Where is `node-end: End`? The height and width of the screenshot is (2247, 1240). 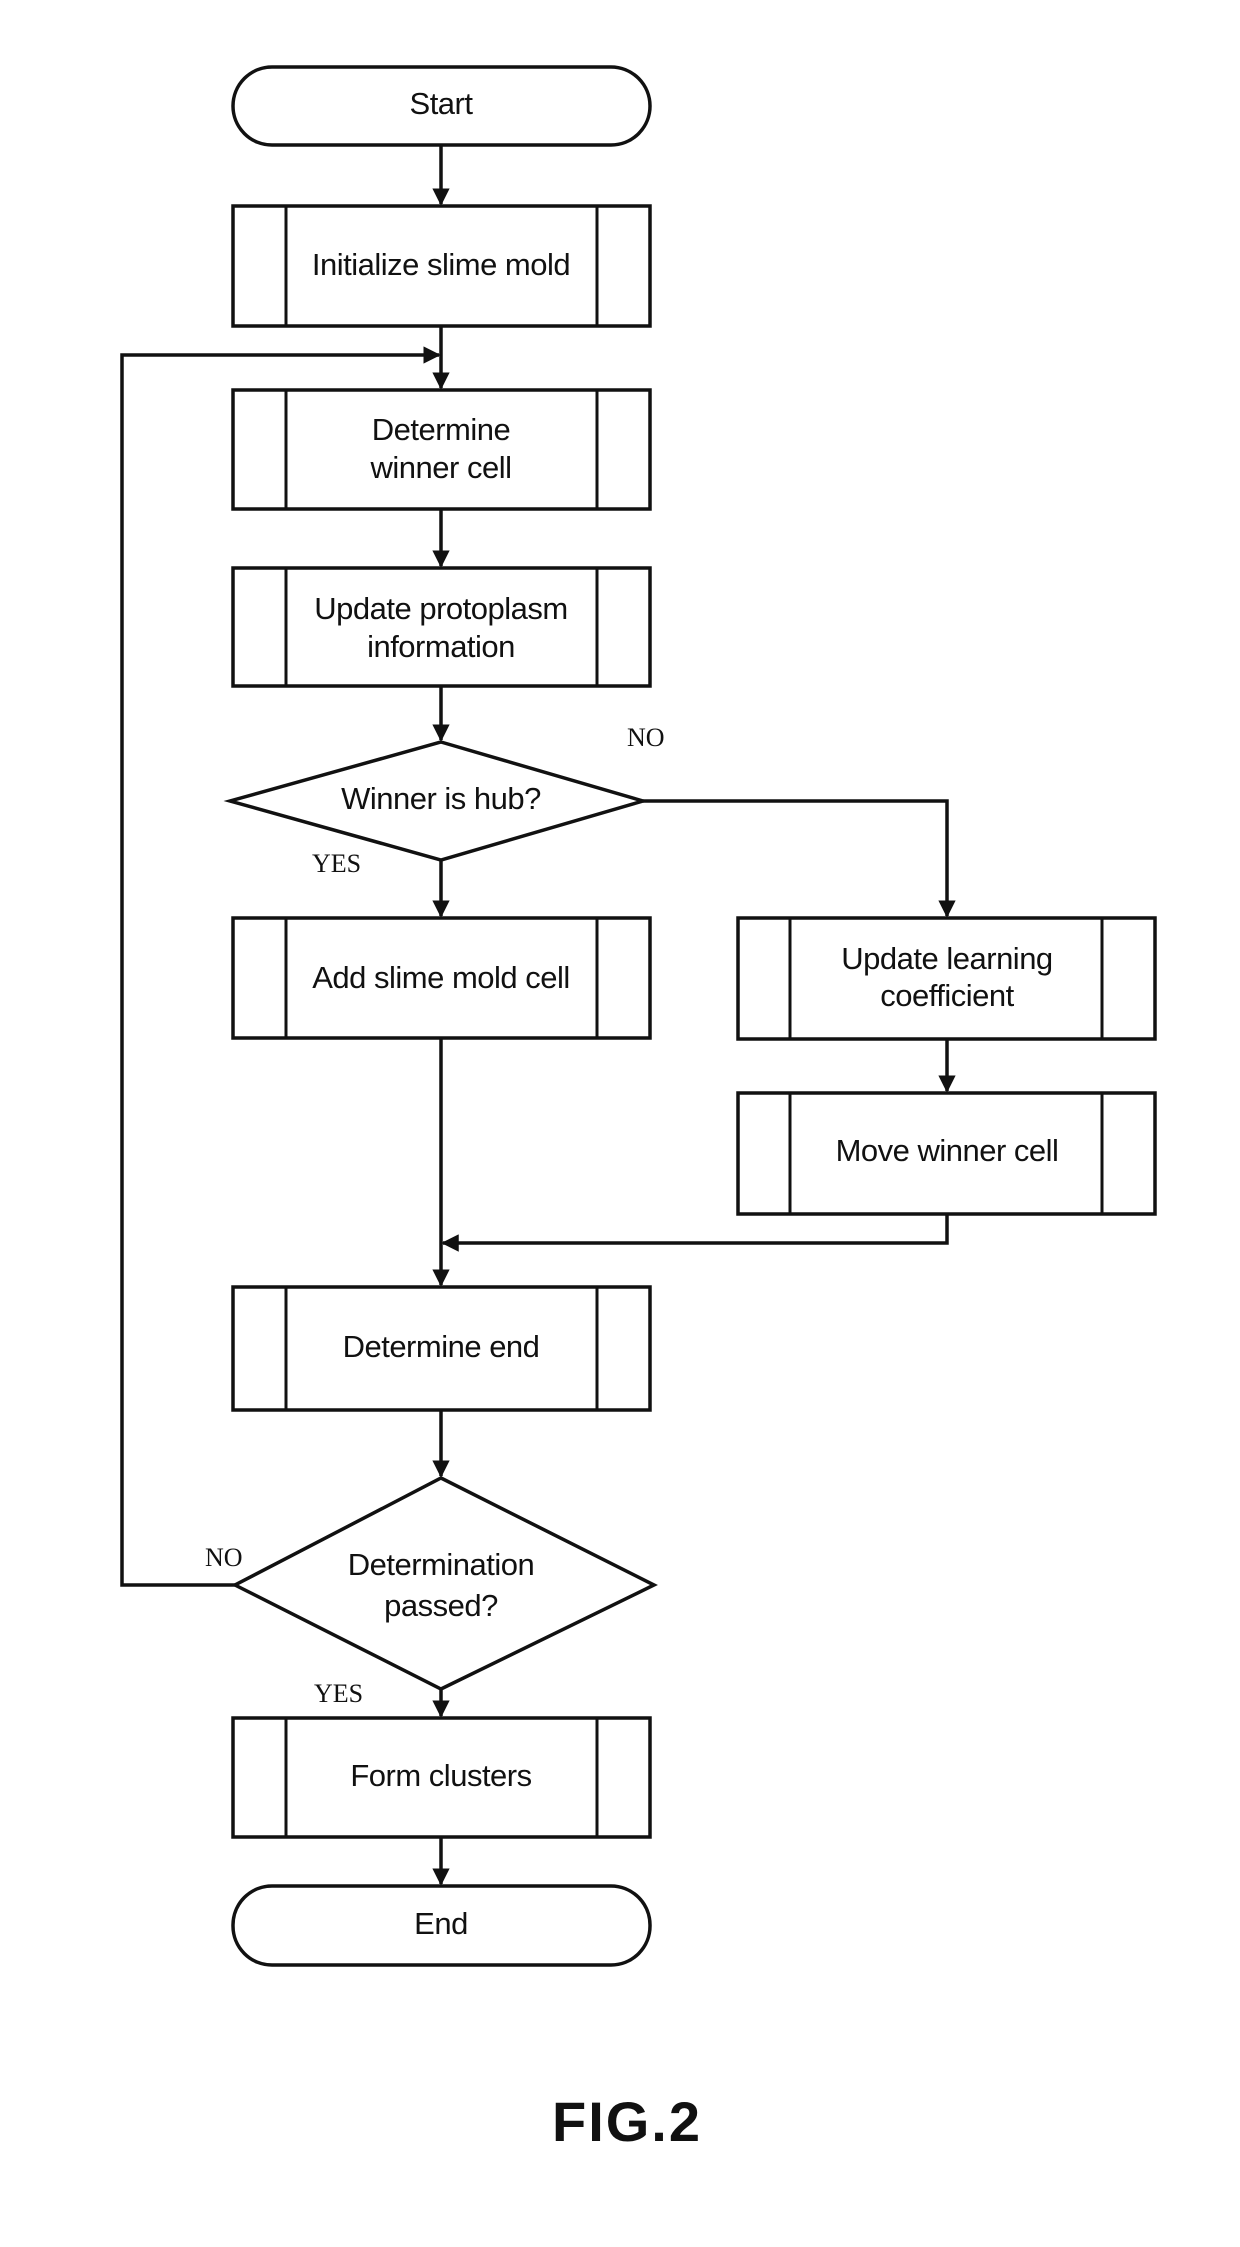
node-end: End is located at coordinates (441, 1925).